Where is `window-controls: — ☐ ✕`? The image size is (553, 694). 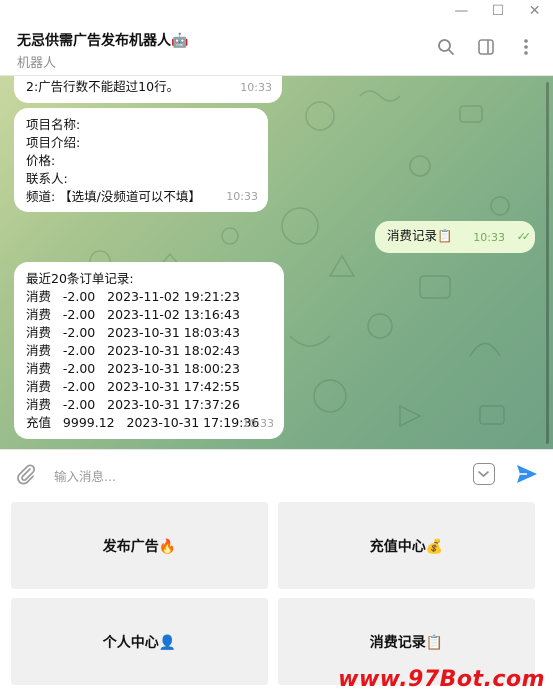 window-controls: — ☐ ✕ is located at coordinates (498, 11).